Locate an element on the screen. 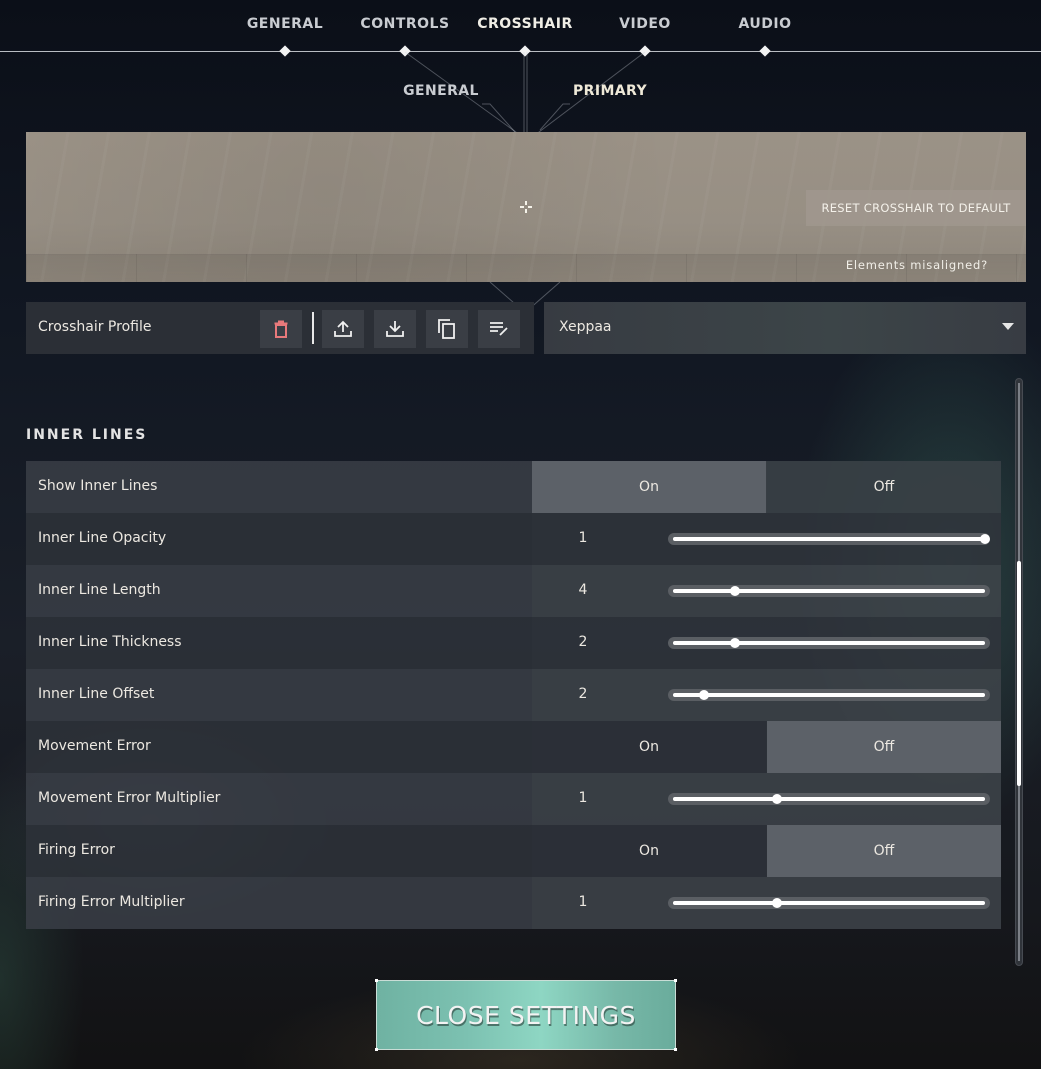 The width and height of the screenshot is (1041, 1069). setting-label: Inner Line Offset is located at coordinates (96, 694).